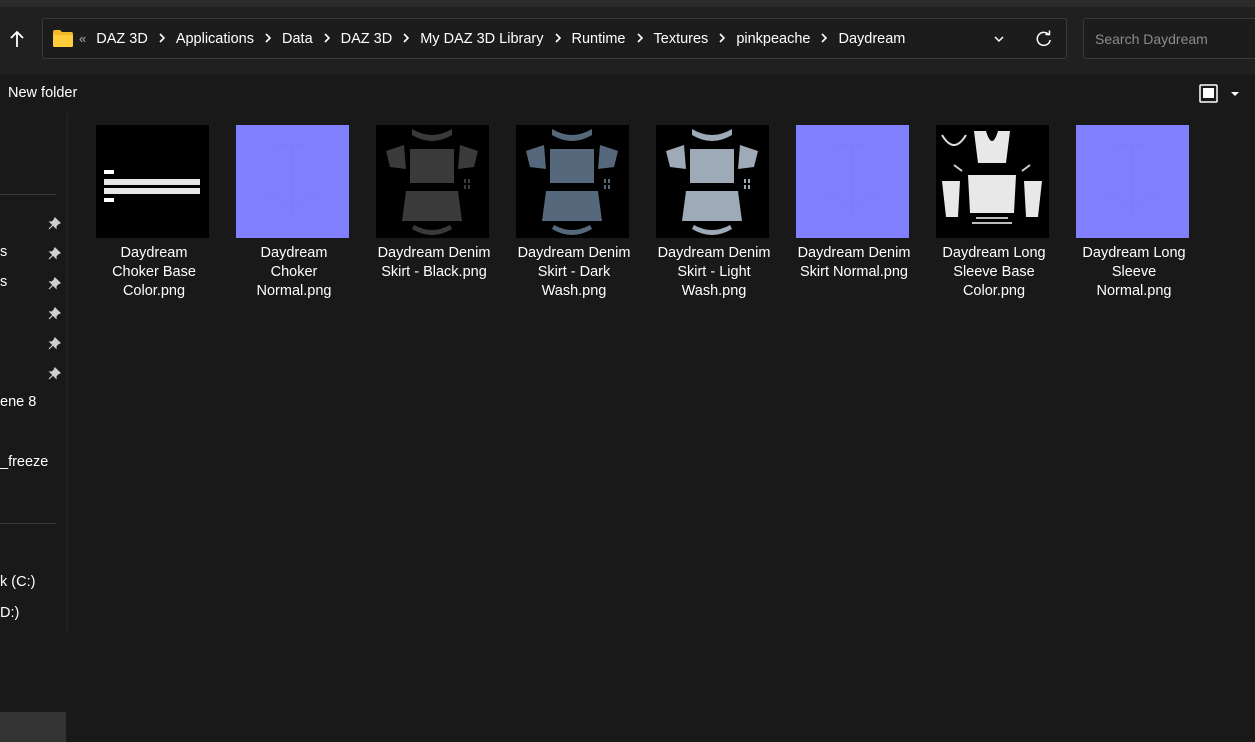 Image resolution: width=1255 pixels, height=742 pixels. I want to click on overflow-chevrons-icon: «, so click(82, 38).